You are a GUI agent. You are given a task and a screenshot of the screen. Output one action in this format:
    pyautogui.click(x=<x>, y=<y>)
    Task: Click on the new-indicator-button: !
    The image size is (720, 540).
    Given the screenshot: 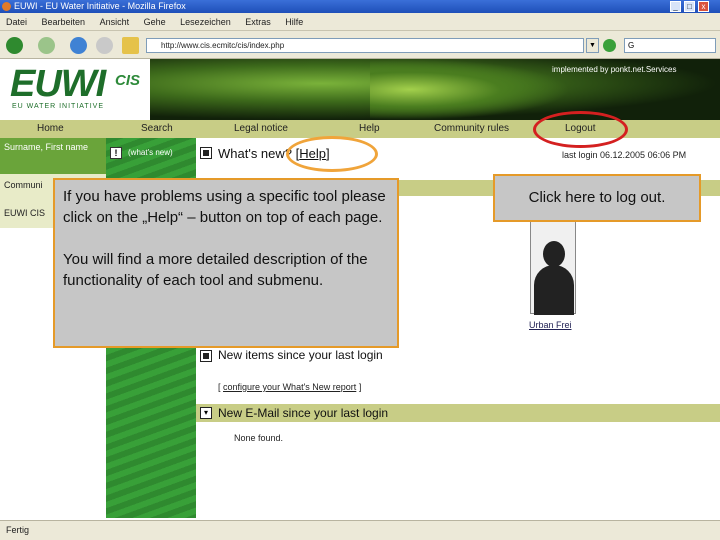 What is the action you would take?
    pyautogui.click(x=116, y=153)
    